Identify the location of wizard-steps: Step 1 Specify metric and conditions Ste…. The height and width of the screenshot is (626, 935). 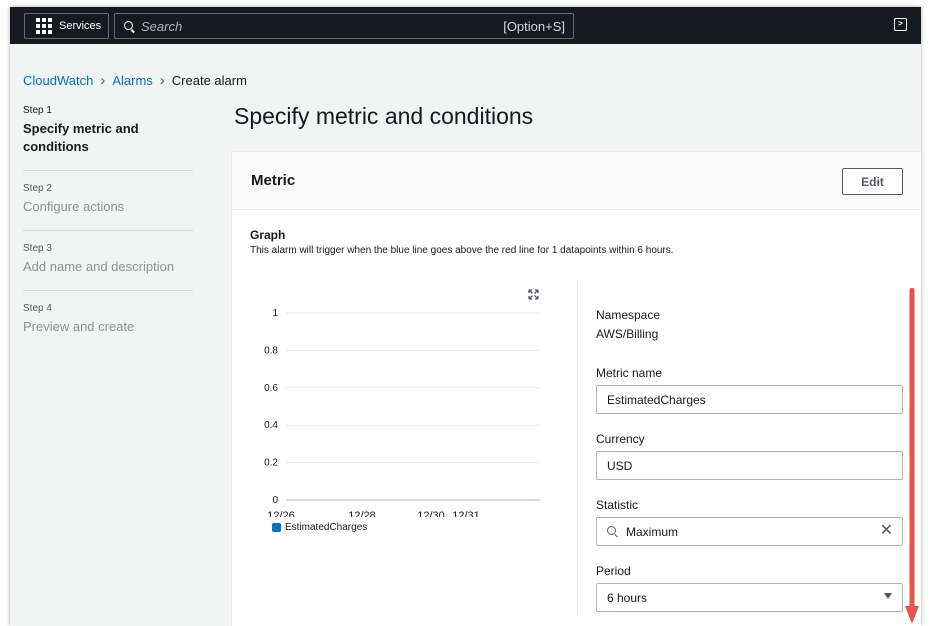
(108, 233).